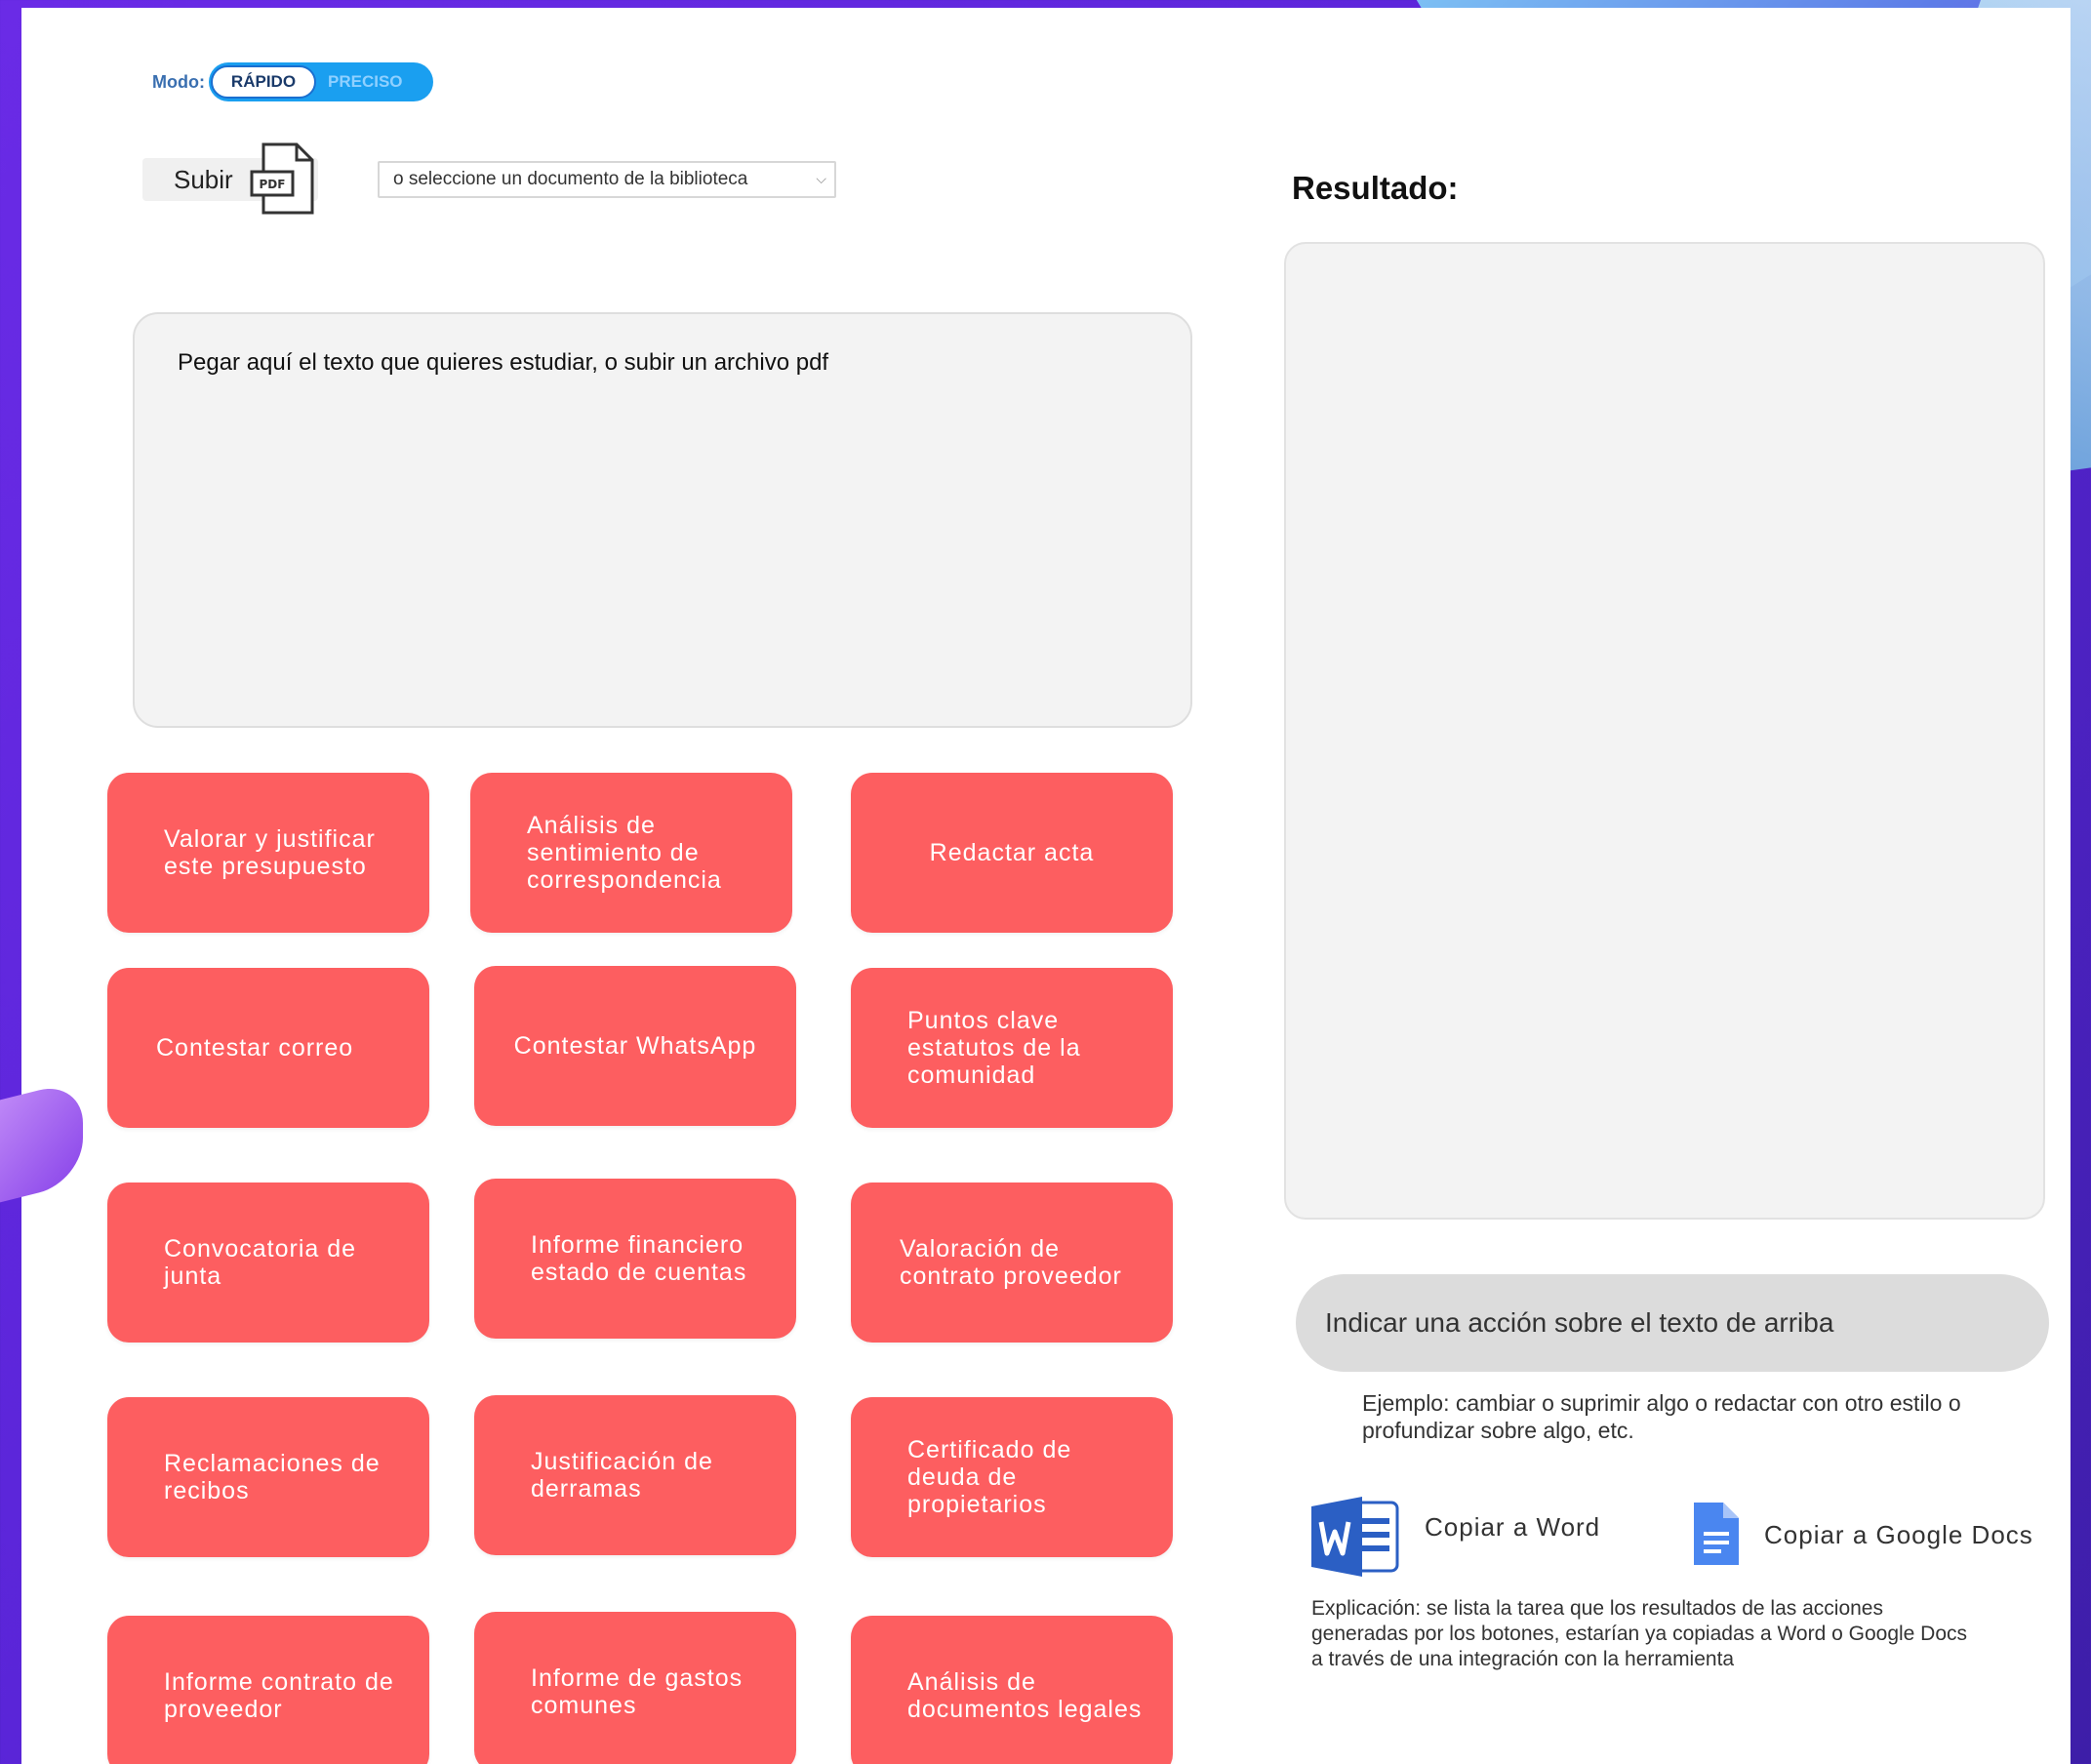 This screenshot has height=1764, width=2091. Describe the element at coordinates (263, 82) in the screenshot. I see `mode-option-rapido: RÁPIDO` at that location.